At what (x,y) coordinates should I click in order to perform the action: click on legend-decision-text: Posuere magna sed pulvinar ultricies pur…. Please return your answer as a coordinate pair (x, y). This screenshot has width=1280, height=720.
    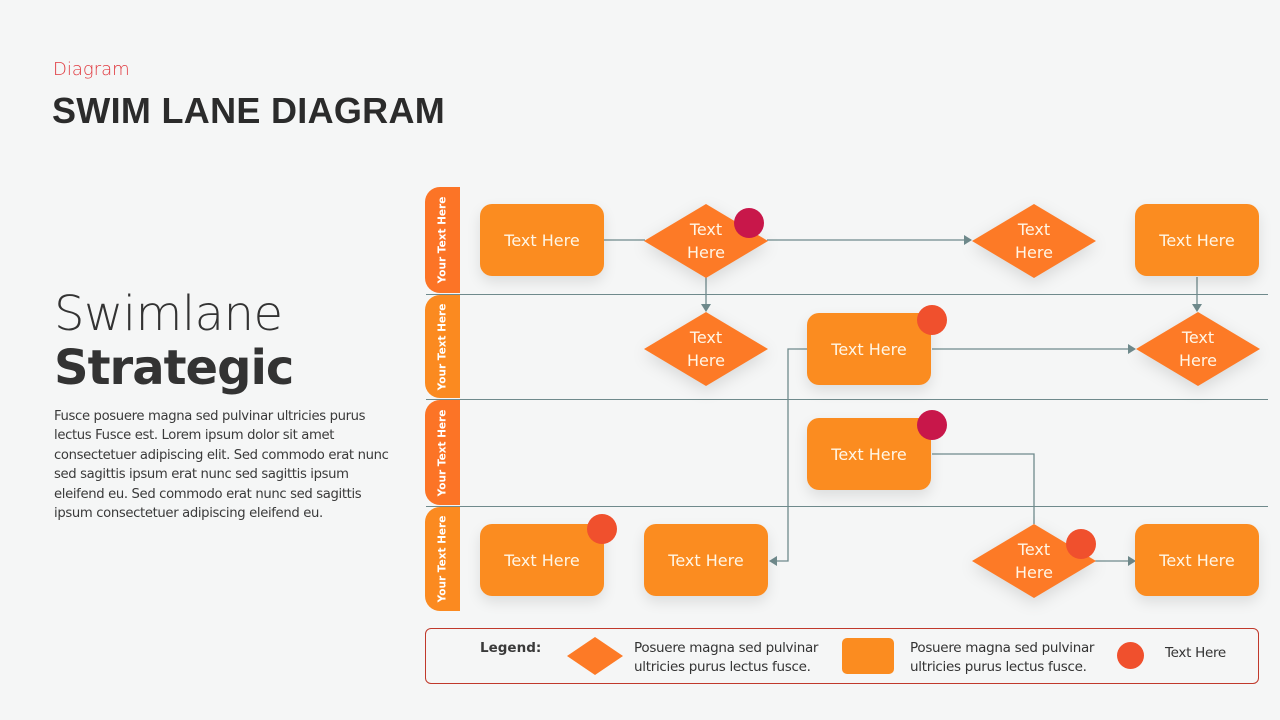
    Looking at the image, I should click on (726, 658).